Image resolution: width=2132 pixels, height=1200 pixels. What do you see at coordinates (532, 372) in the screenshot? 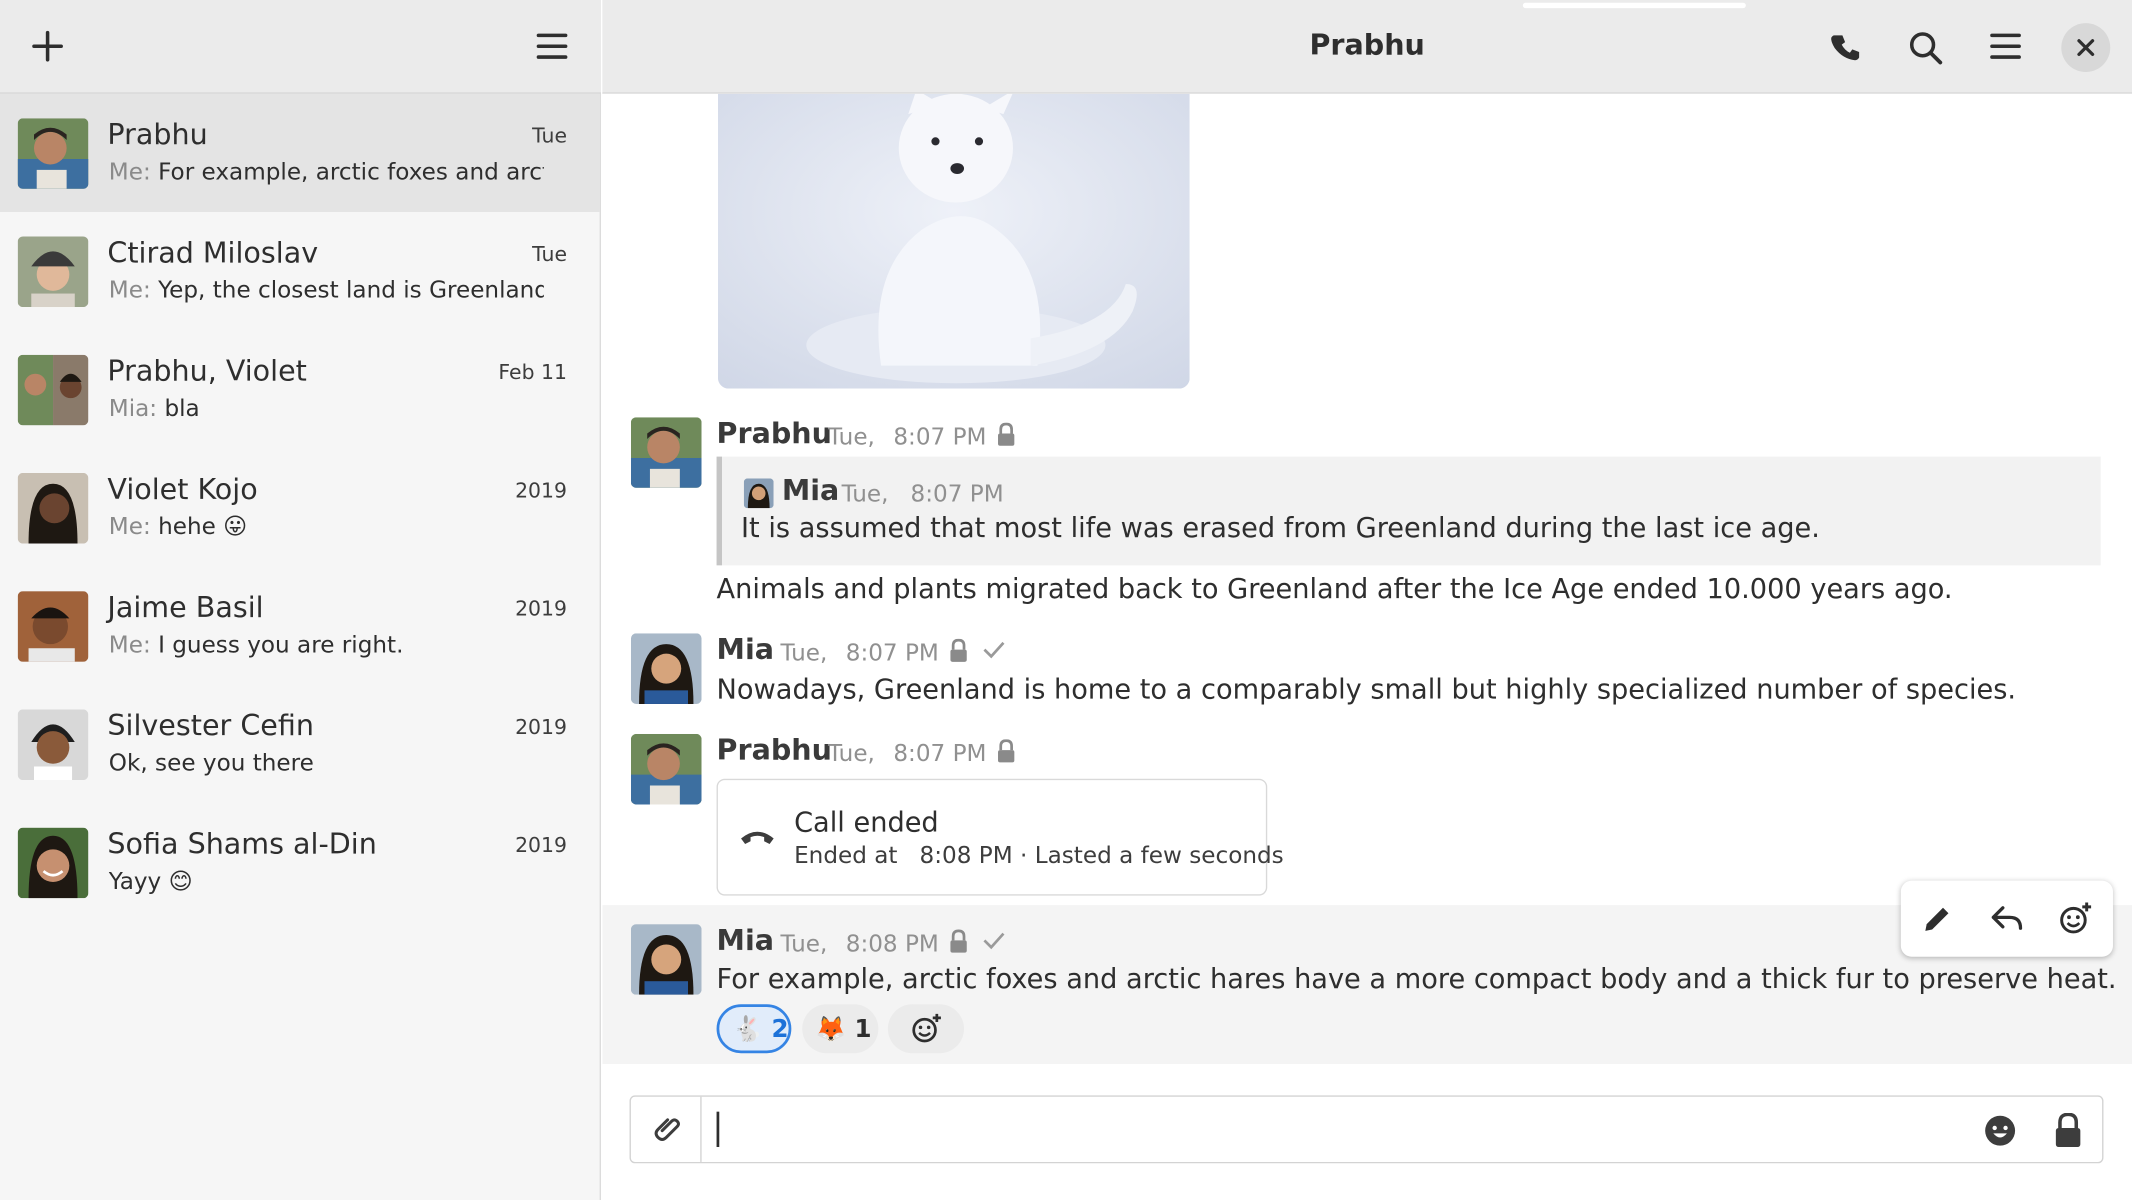
I see `room-date: Feb 11` at bounding box center [532, 372].